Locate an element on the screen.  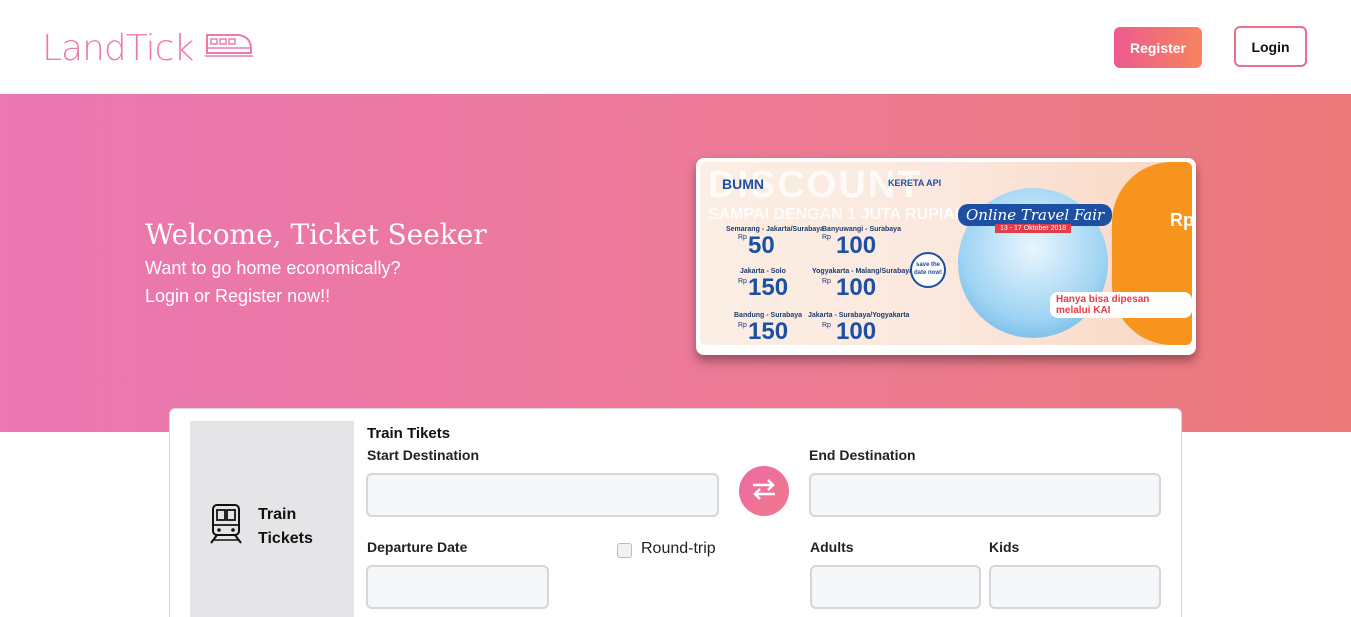
tab-label-line1: Train is located at coordinates (277, 514).